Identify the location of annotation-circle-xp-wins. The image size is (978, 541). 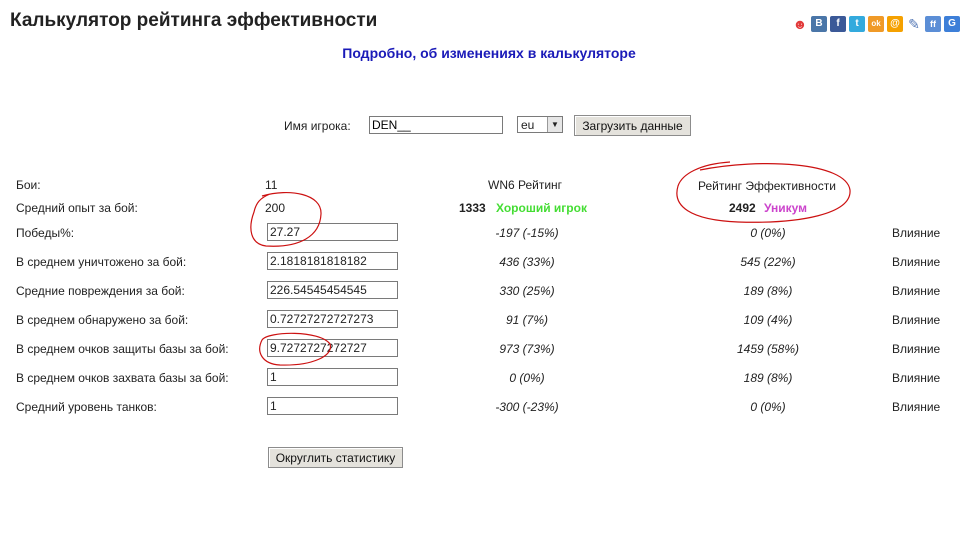
(286, 219).